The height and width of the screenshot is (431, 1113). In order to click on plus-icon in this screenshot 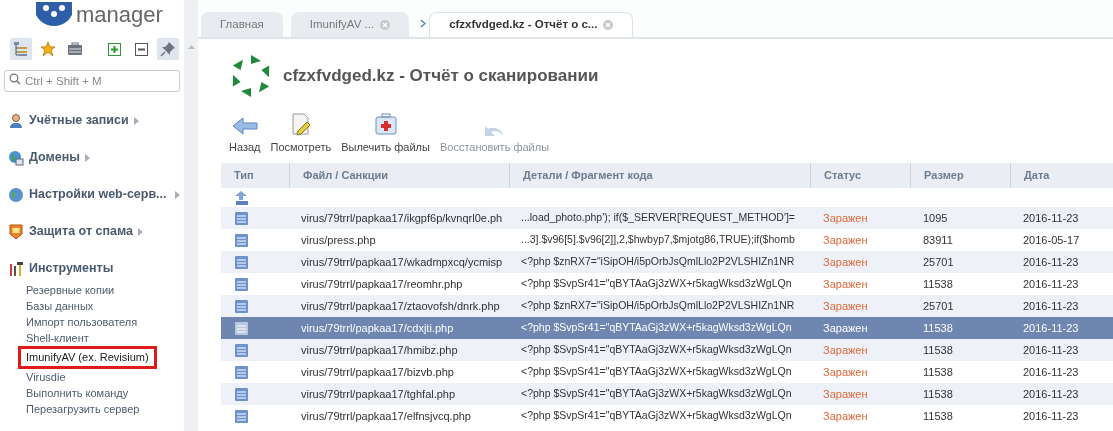, I will do `click(114, 49)`.